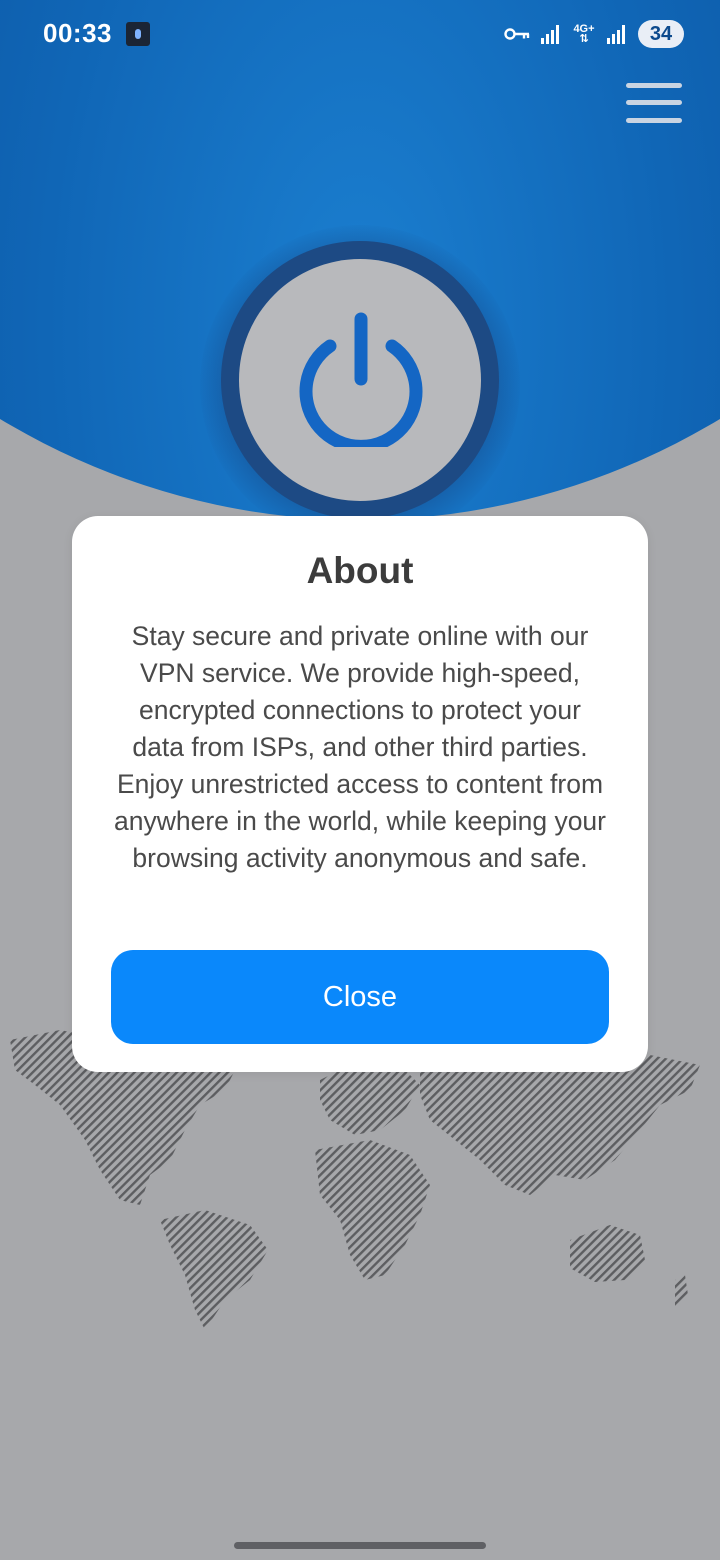  Describe the element at coordinates (360, 997) in the screenshot. I see `close-button: Close` at that location.